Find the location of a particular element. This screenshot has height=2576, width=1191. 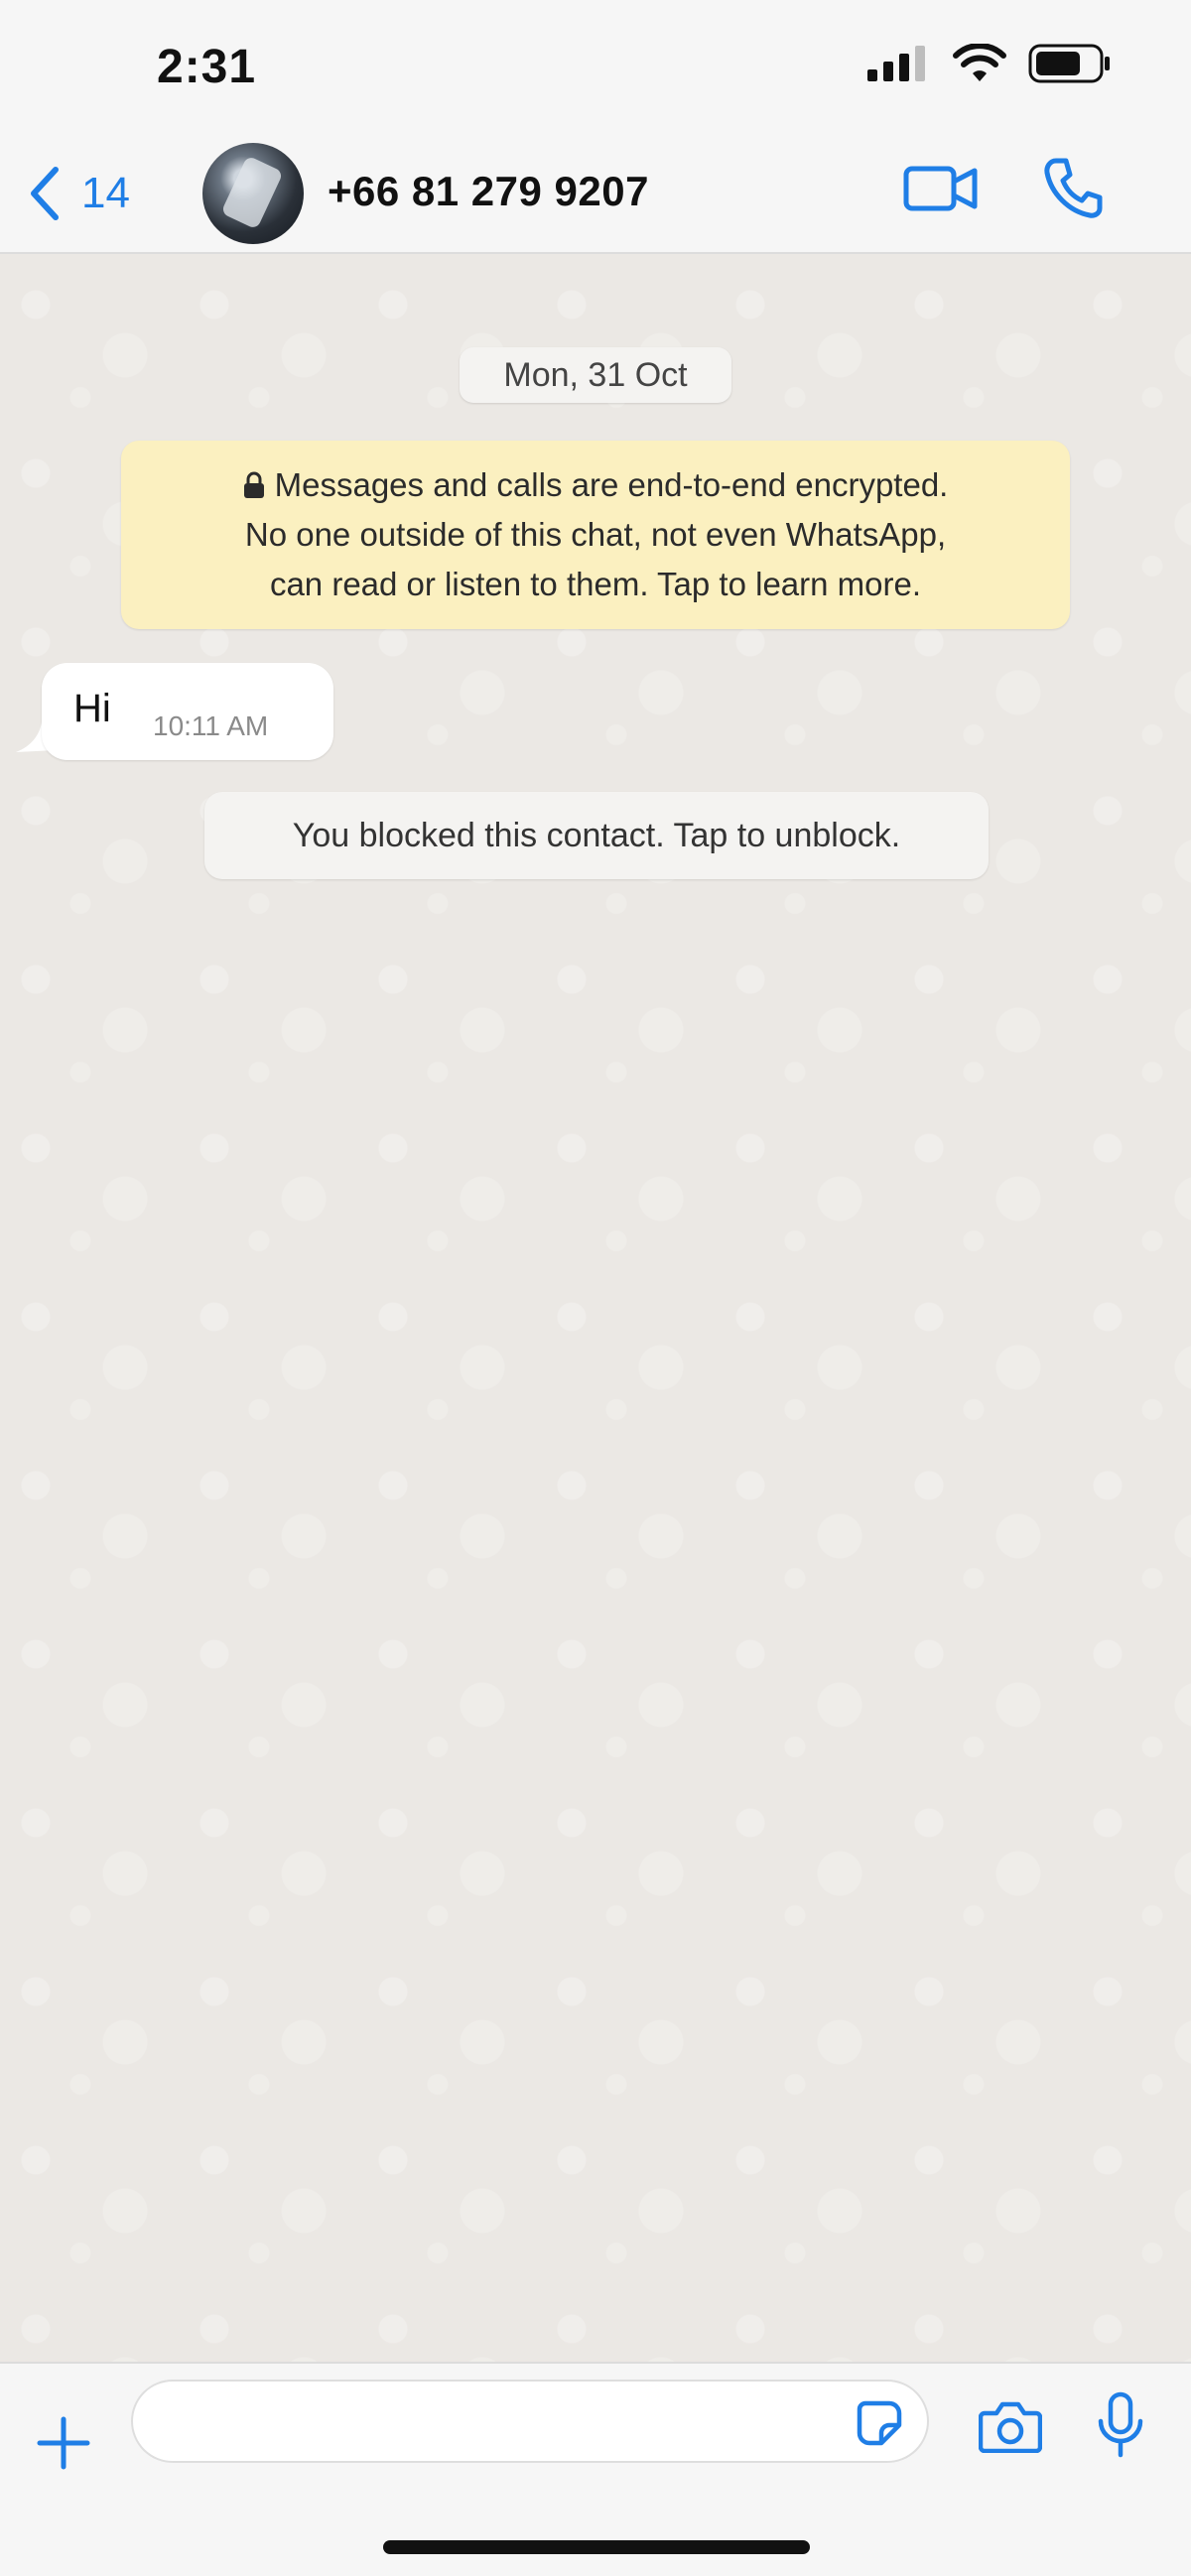

chat-header: 14 +66 81 279 9207 is located at coordinates (595, 197).